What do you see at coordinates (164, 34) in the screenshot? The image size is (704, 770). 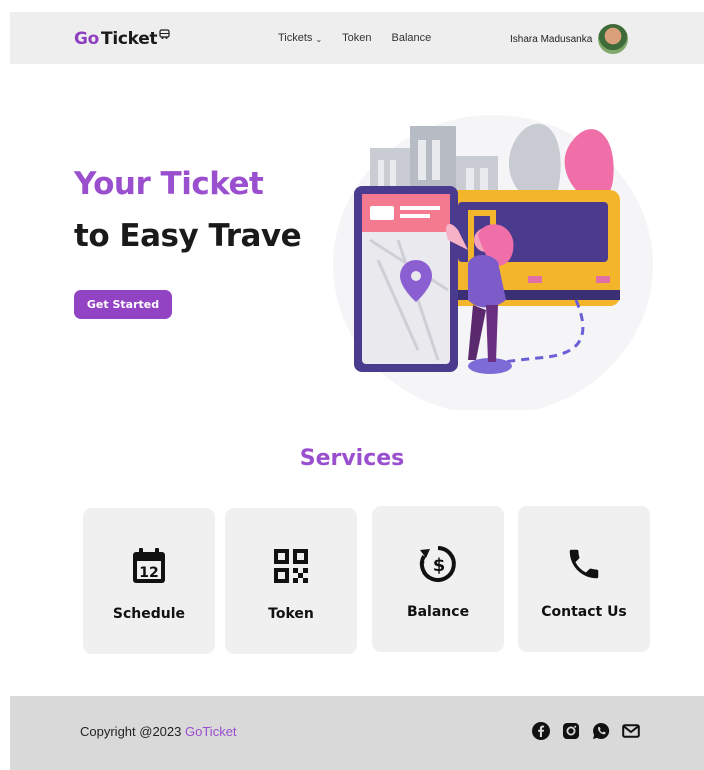 I see `bus-icon` at bounding box center [164, 34].